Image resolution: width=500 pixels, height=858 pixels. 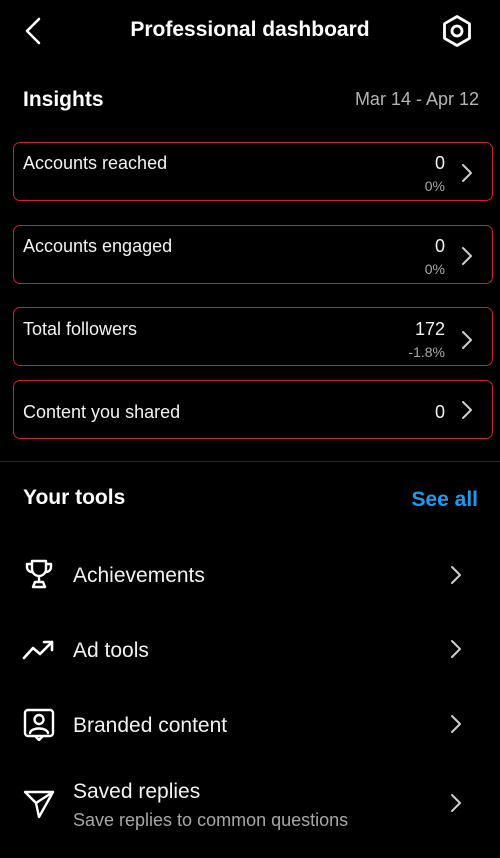 I want to click on tools-title: Your tools, so click(x=74, y=497).